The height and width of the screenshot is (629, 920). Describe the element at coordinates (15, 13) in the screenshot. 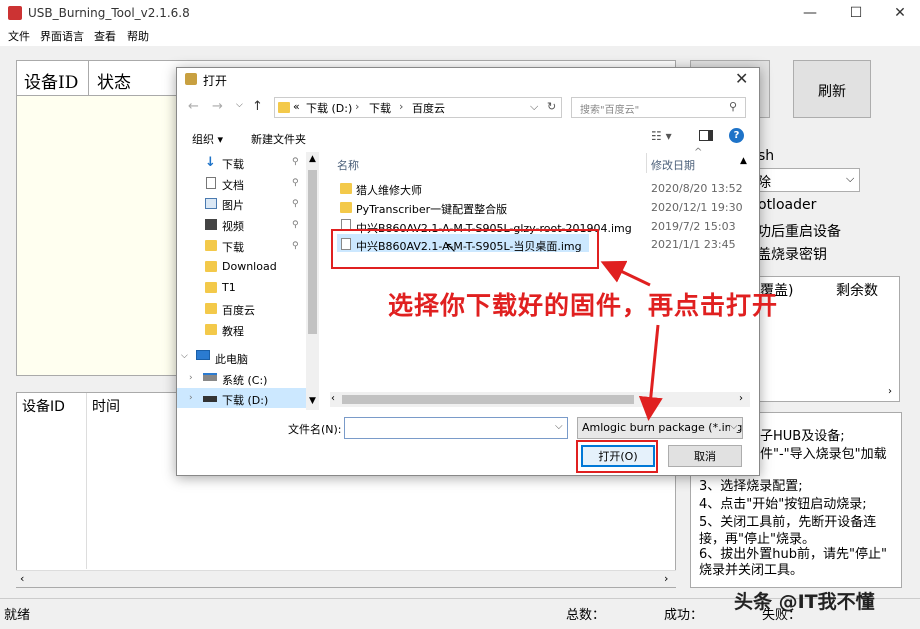

I see `app-icon` at that location.